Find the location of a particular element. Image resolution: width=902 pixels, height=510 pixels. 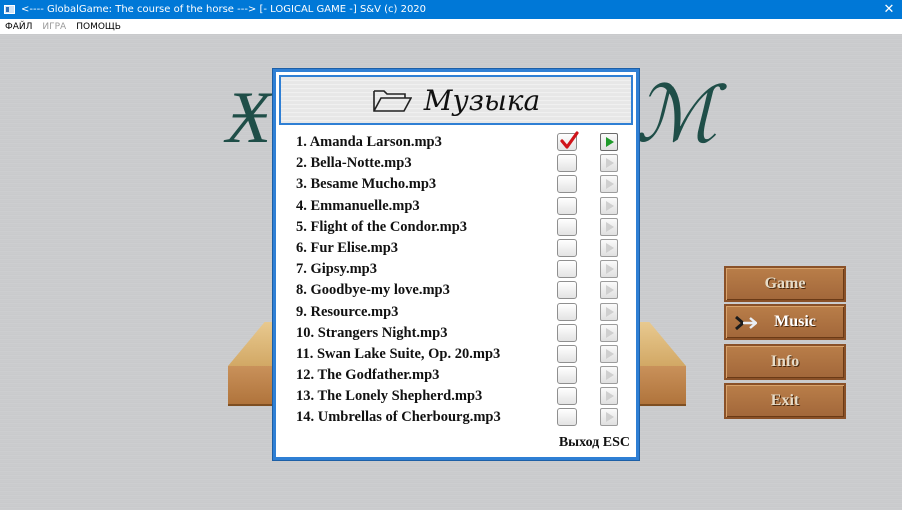

track-row: 11. Swan Lake Suite, Op. 20.mp3 is located at coordinates (456, 354).